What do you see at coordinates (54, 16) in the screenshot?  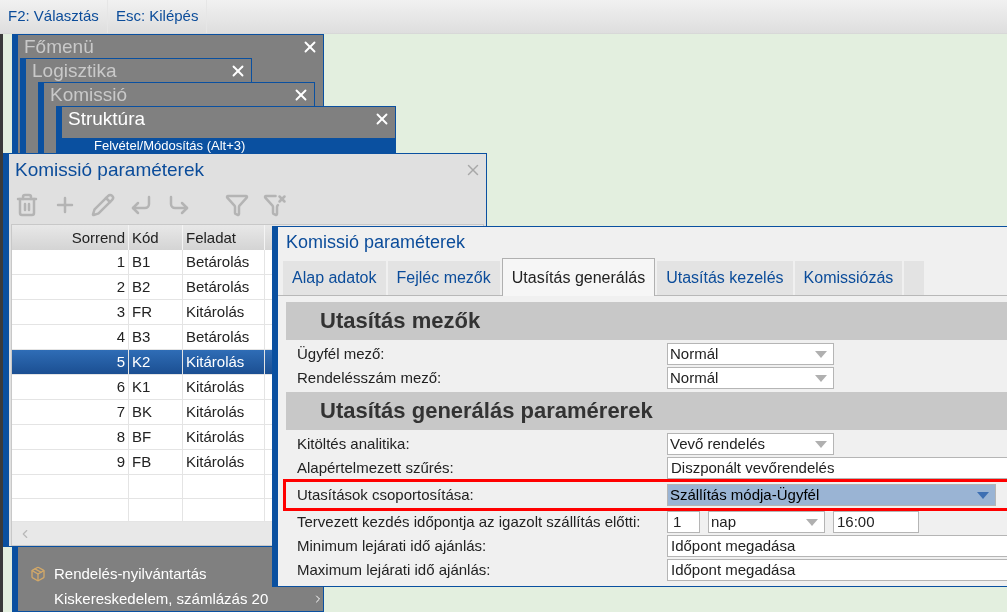 I see `shortcut-button: F2: Választás` at bounding box center [54, 16].